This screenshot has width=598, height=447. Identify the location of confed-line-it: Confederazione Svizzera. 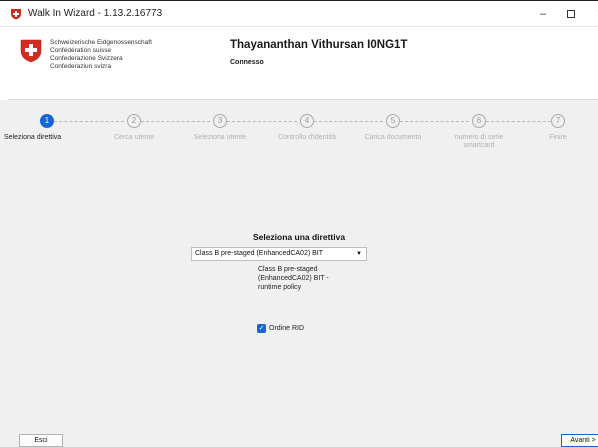
(86, 58).